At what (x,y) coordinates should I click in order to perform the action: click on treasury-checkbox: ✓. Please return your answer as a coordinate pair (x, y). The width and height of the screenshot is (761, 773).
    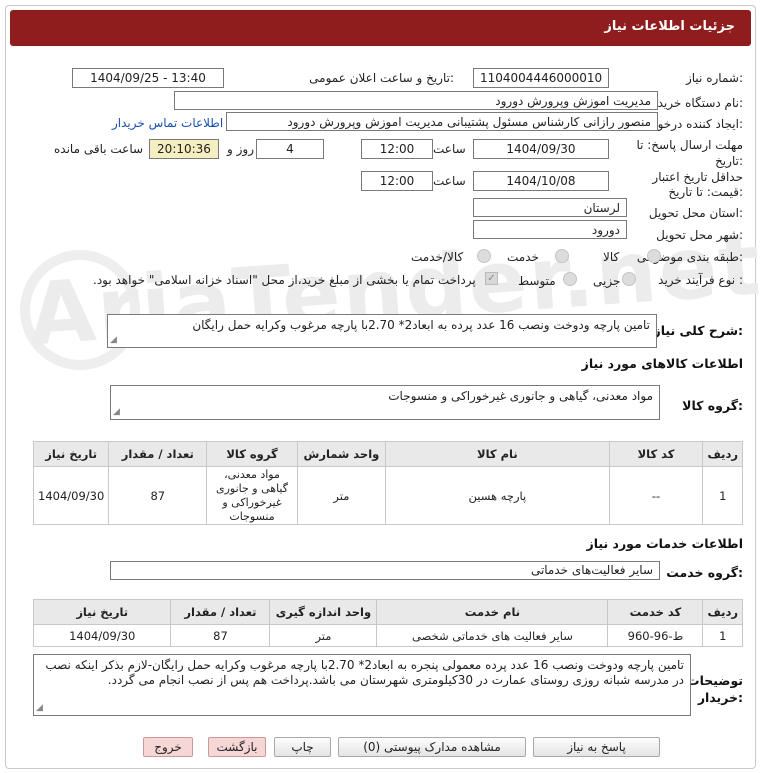
    Looking at the image, I should click on (491, 278).